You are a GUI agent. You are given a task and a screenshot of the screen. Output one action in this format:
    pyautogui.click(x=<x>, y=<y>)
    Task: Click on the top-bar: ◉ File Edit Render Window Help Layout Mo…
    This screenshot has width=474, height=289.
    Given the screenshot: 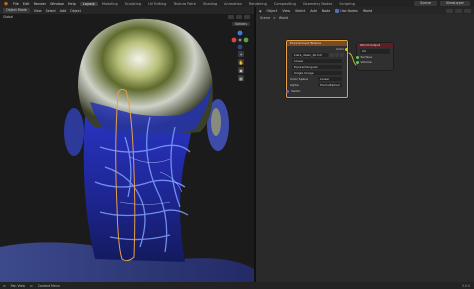 What is the action you would take?
    pyautogui.click(x=237, y=3)
    